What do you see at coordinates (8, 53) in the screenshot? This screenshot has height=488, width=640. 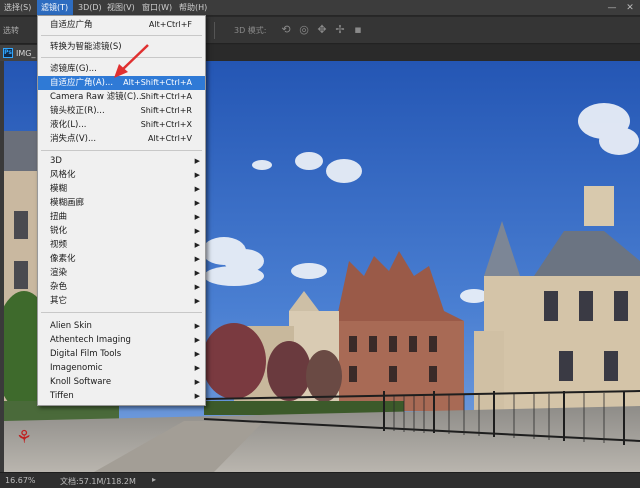 I see `photoshop-file-icon: Ps` at bounding box center [8, 53].